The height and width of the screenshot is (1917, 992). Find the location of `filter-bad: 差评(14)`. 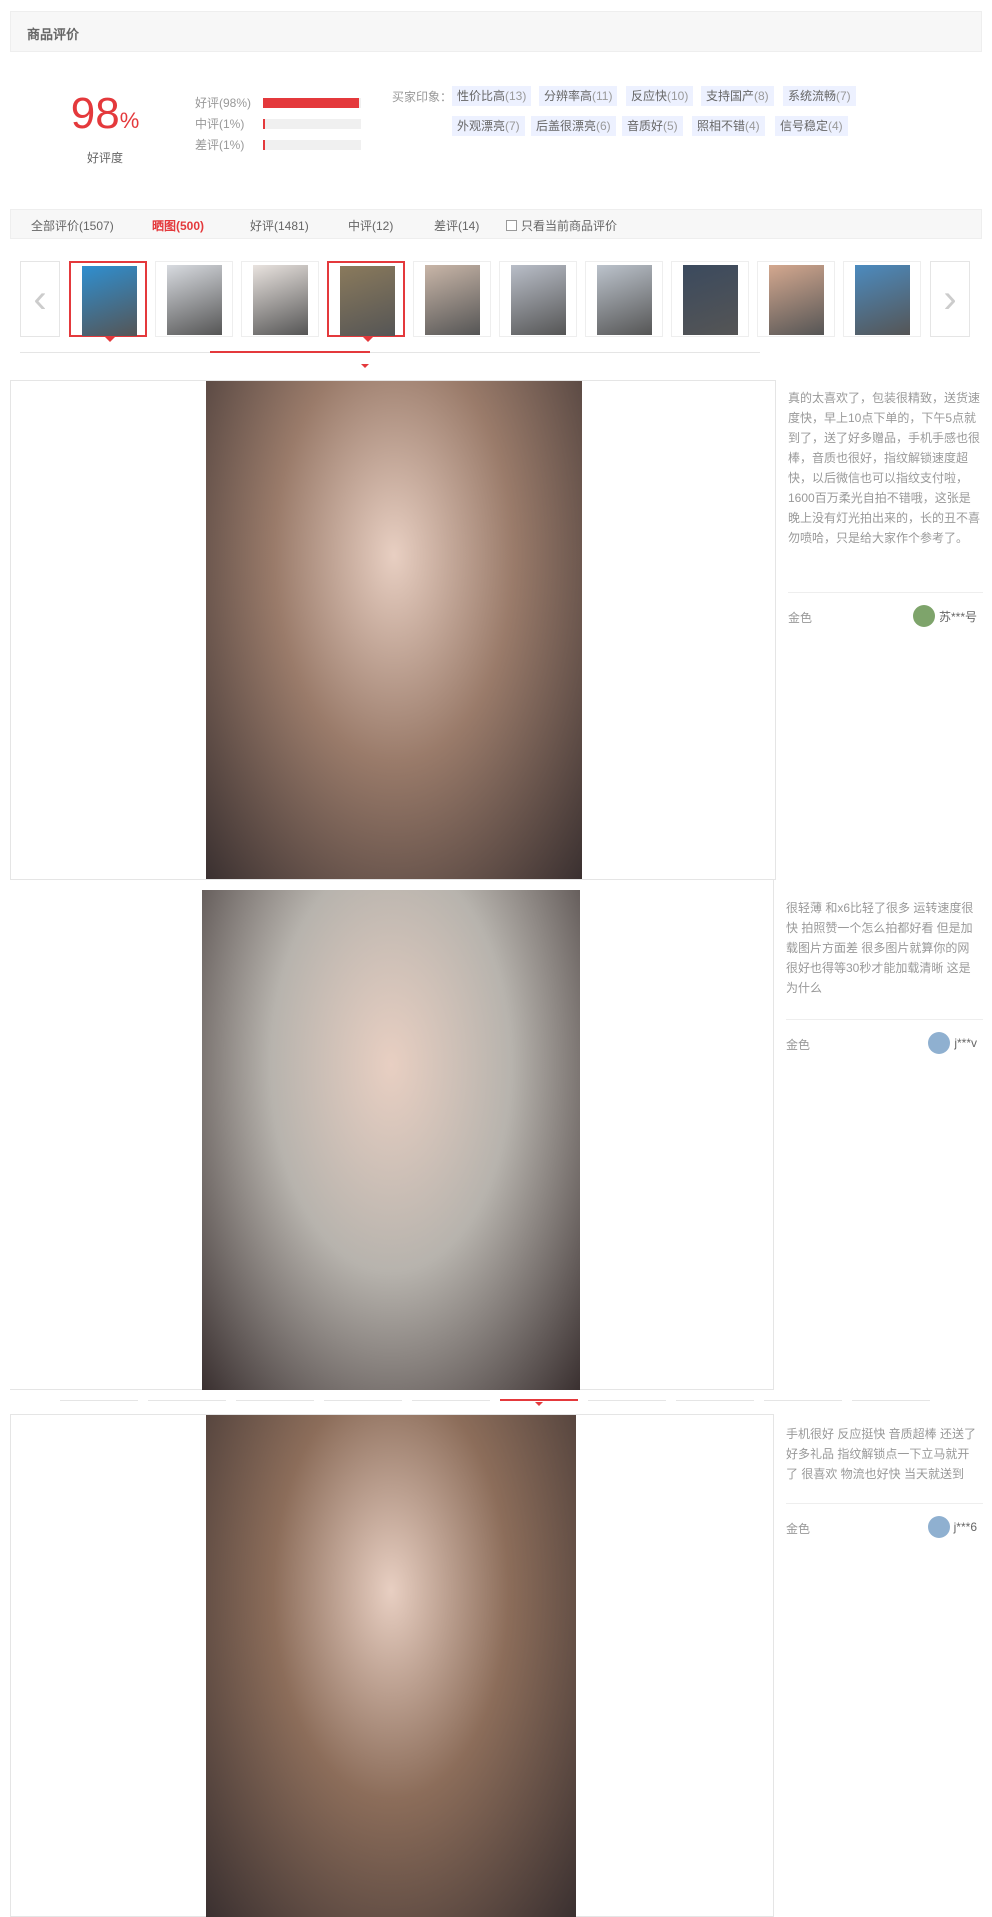

filter-bad: 差评(14) is located at coordinates (456, 225).